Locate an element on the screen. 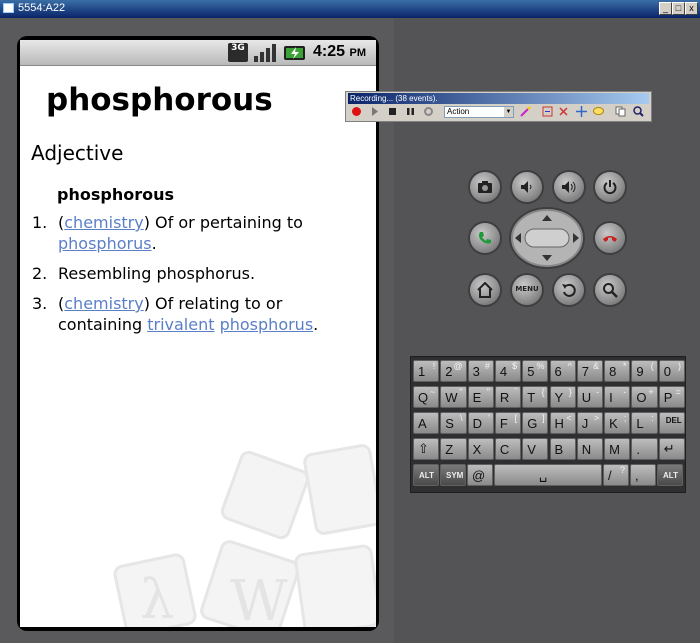 The width and height of the screenshot is (700, 643). key-v: V is located at coordinates (535, 449).